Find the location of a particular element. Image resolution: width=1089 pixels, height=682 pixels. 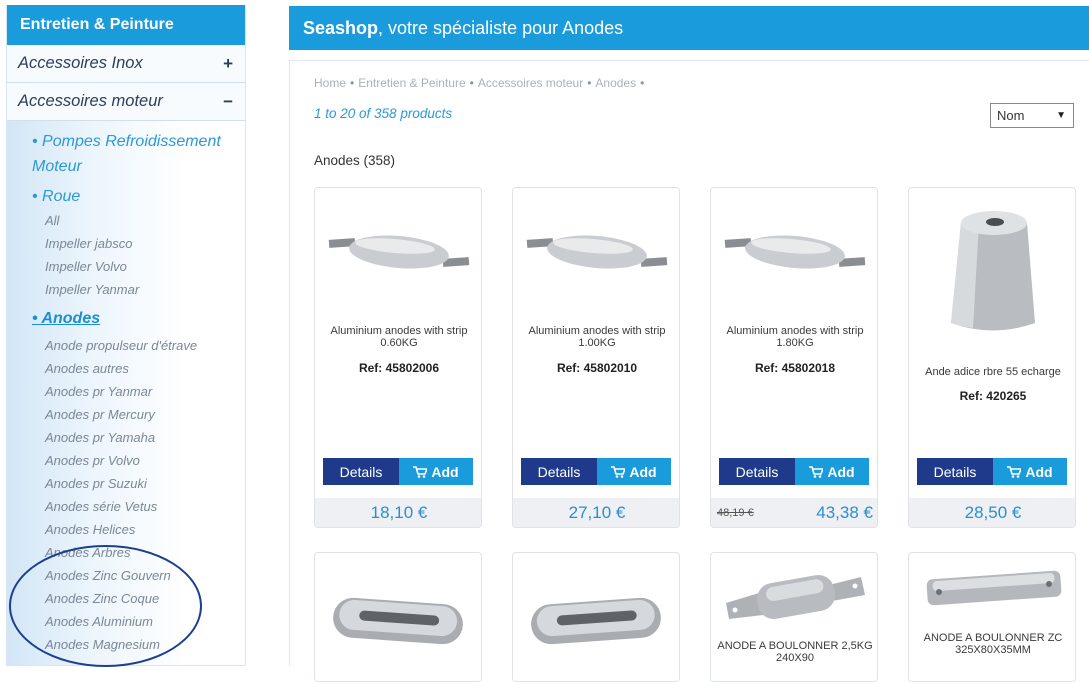

sidebar-leaf: Impeller Yanmar is located at coordinates (138, 289).